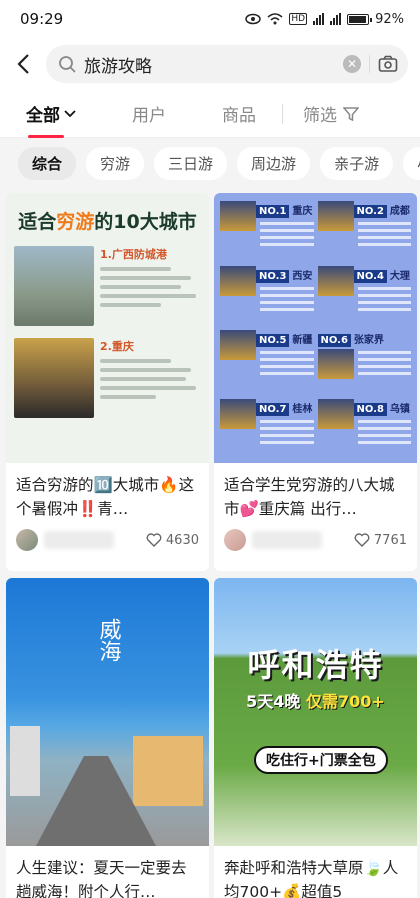  Describe the element at coordinates (227, 64) in the screenshot. I see `search-input: 旅游攻略 ✕` at that location.